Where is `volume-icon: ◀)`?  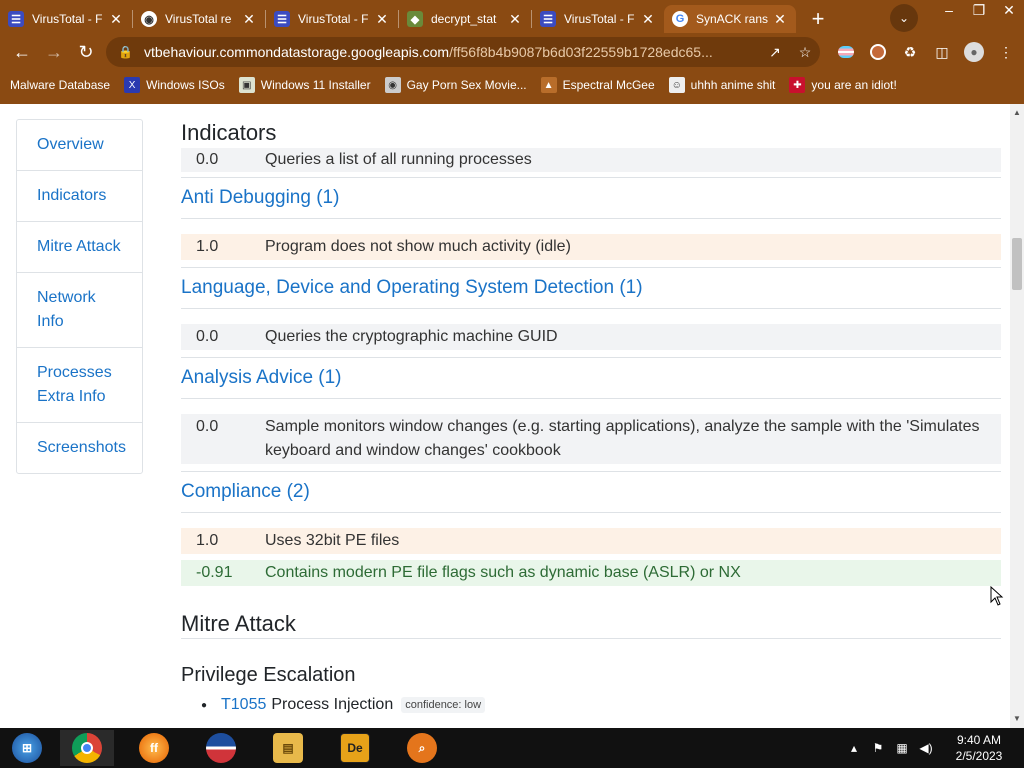
volume-icon: ◀) is located at coordinates (926, 748).